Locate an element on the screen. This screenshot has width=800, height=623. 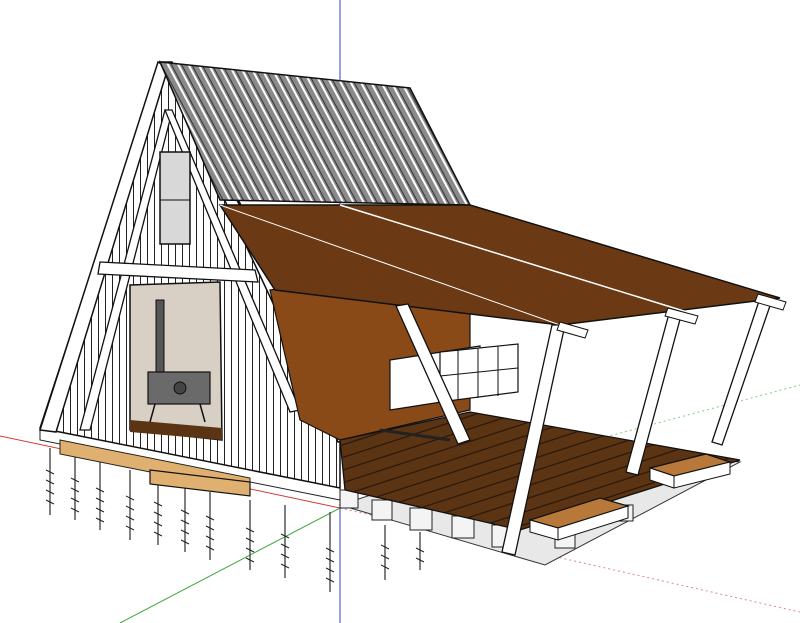
door-opening is located at coordinates (176, 361).